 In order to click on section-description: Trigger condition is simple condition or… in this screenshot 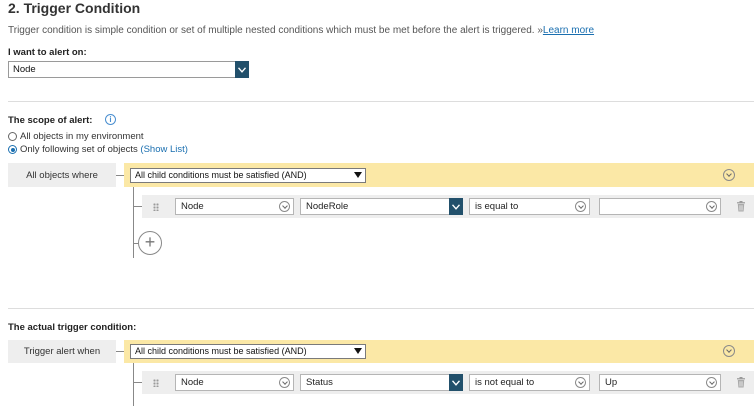, I will do `click(301, 30)`.